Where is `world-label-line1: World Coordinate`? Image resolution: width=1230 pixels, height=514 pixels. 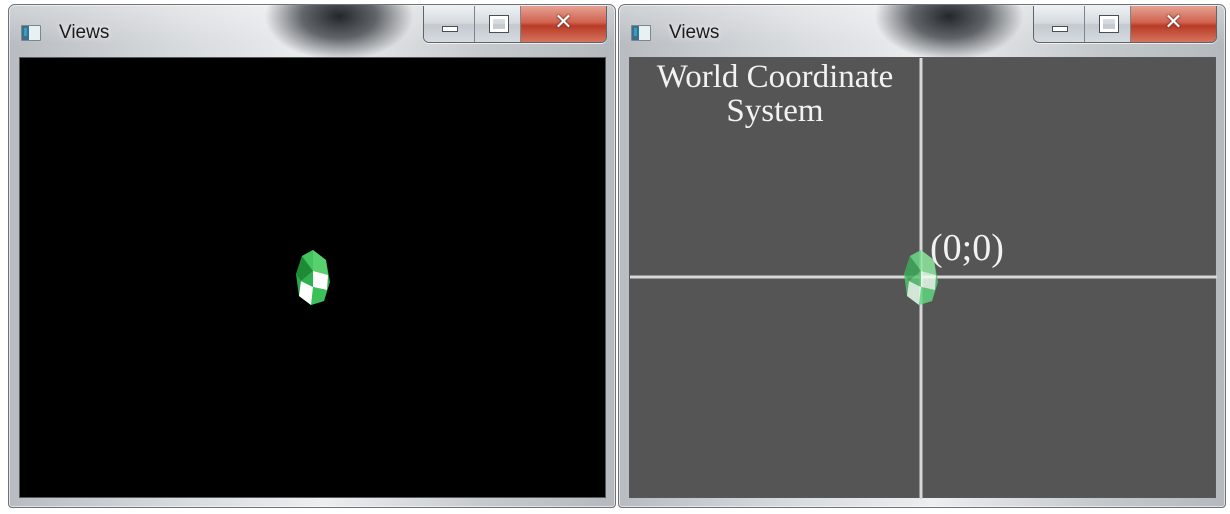 world-label-line1: World Coordinate is located at coordinates (775, 77).